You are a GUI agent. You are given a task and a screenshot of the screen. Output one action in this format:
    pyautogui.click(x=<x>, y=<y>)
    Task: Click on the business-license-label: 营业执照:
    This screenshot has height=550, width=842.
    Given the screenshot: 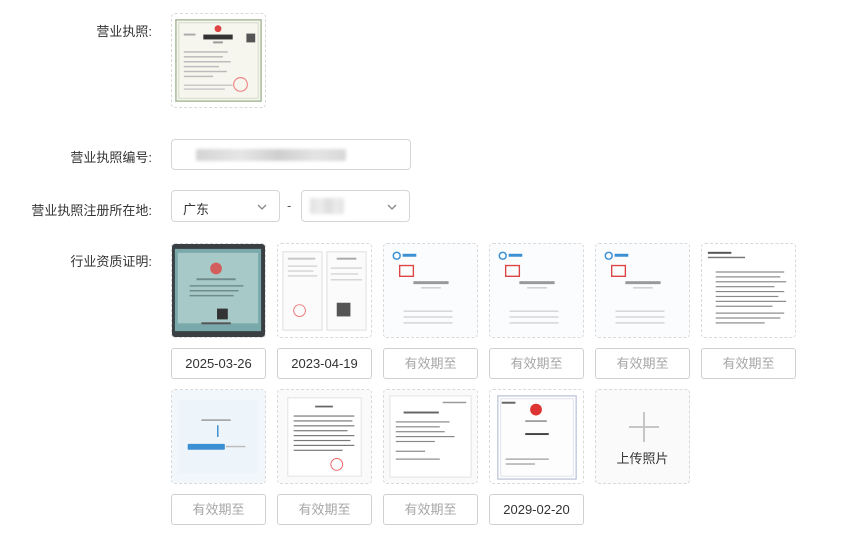 What is the action you would take?
    pyautogui.click(x=124, y=31)
    